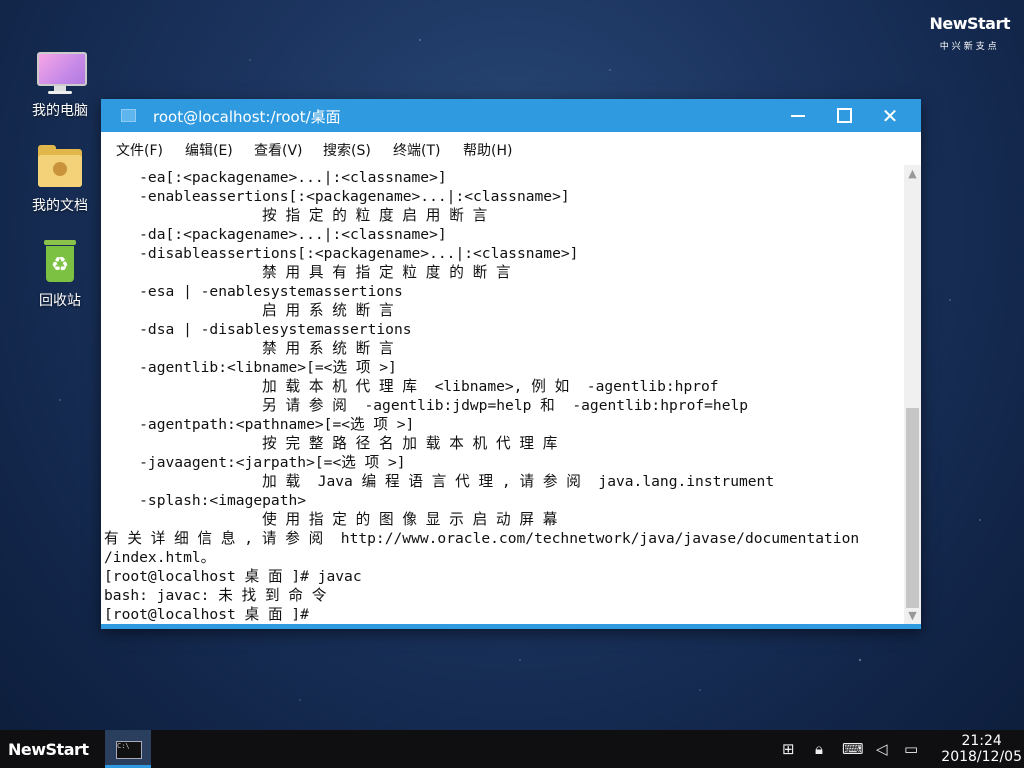  I want to click on window-bottom-border, so click(511, 626).